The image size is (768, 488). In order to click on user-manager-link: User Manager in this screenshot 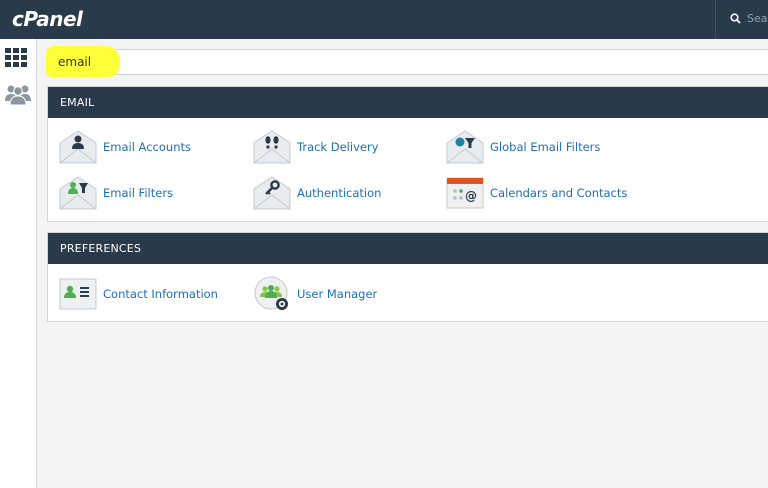, I will do `click(315, 294)`.